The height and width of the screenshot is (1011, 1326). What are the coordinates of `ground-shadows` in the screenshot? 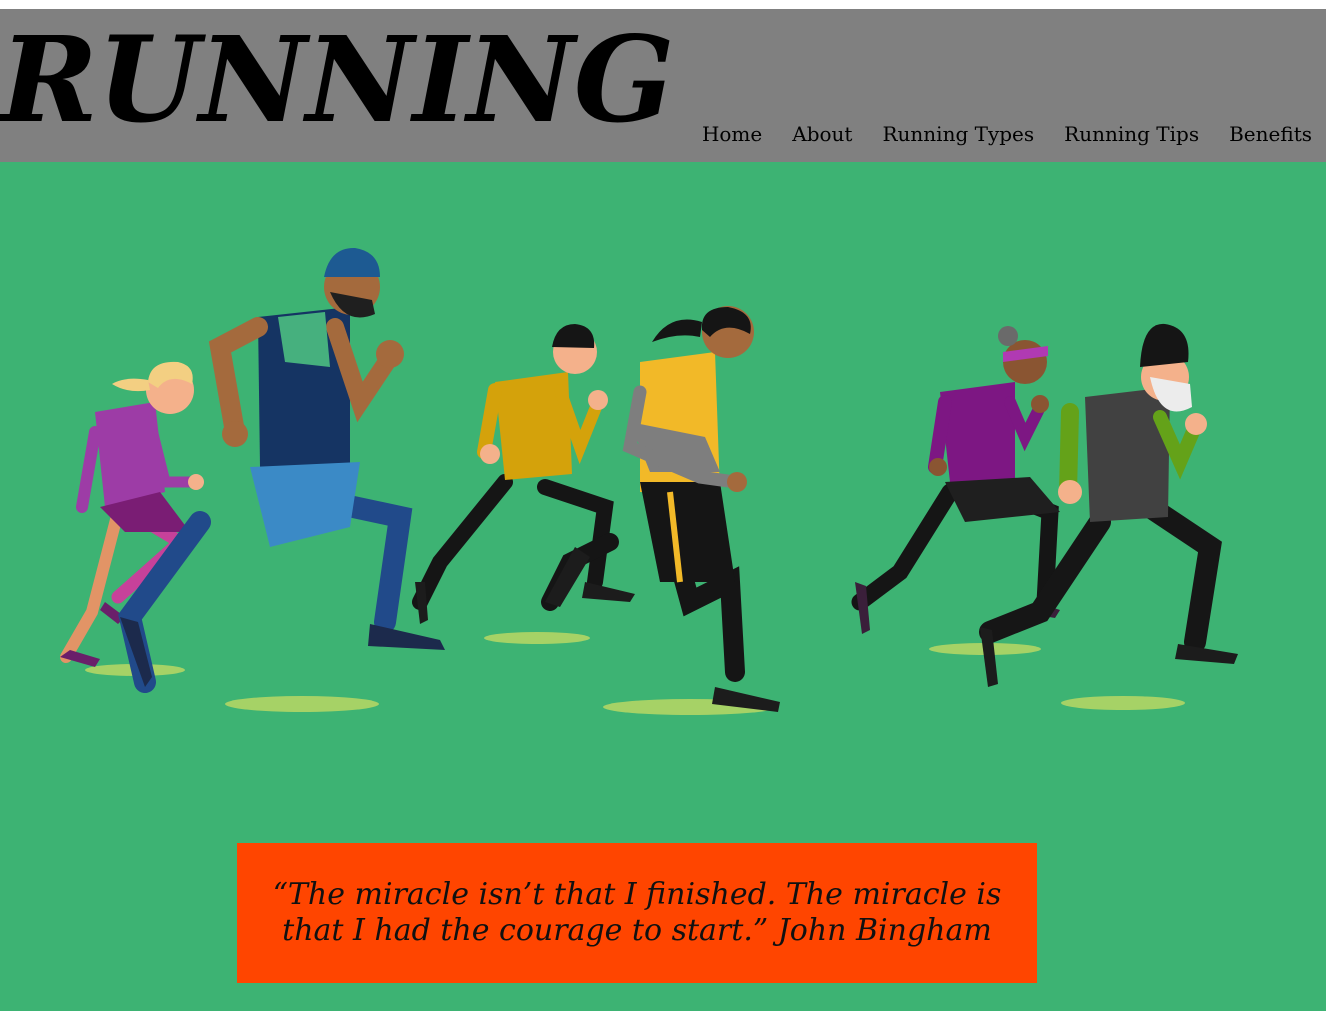 It's located at (635, 673).